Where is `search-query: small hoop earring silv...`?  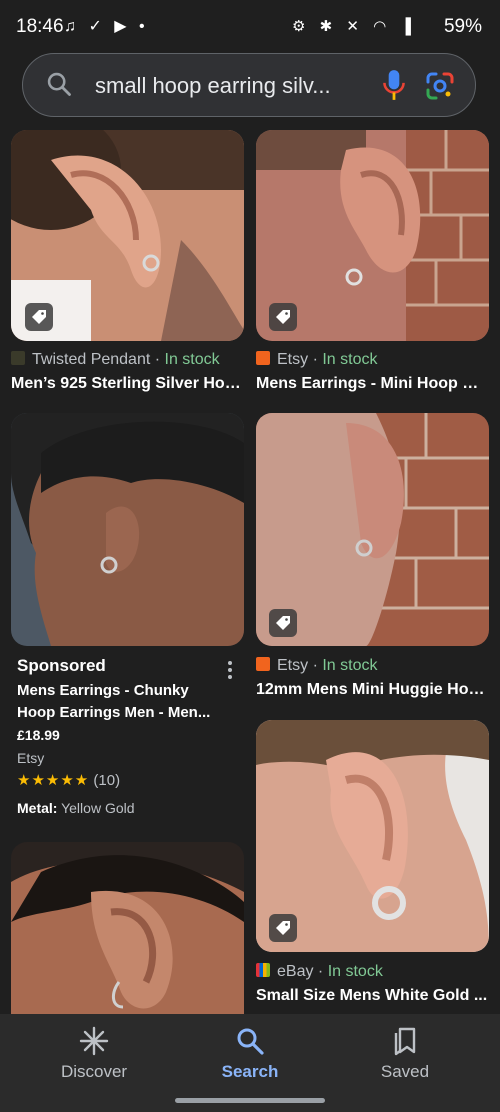
search-query: small hoop earring silv... is located at coordinates (213, 86).